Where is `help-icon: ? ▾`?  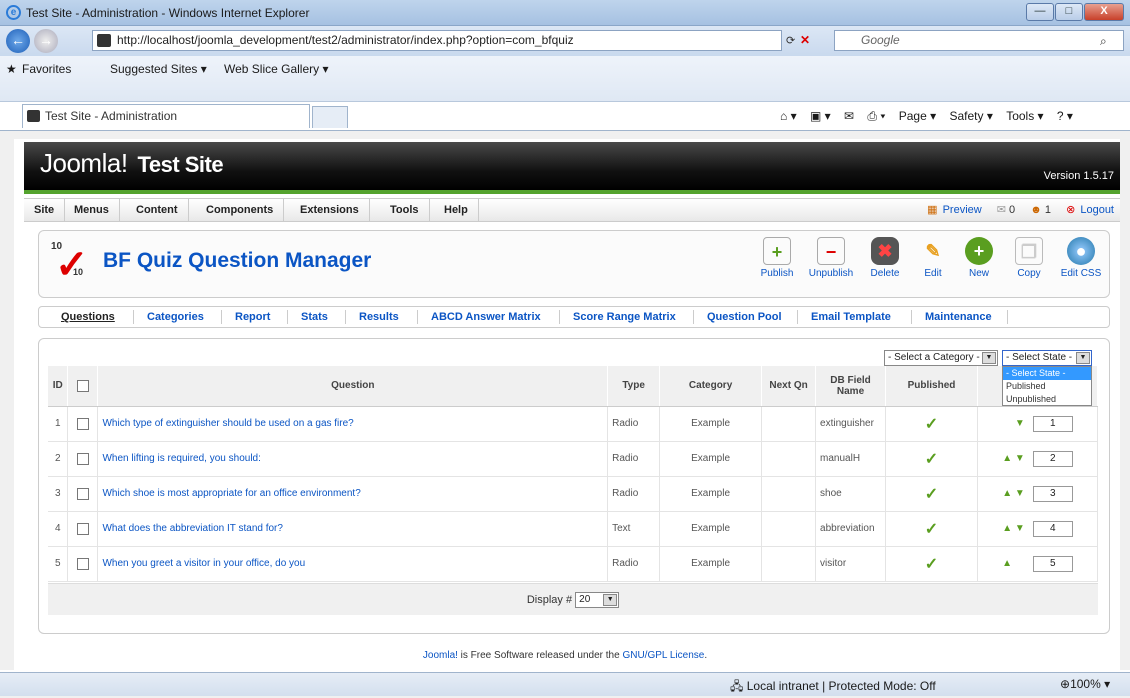 help-icon: ? ▾ is located at coordinates (1065, 116).